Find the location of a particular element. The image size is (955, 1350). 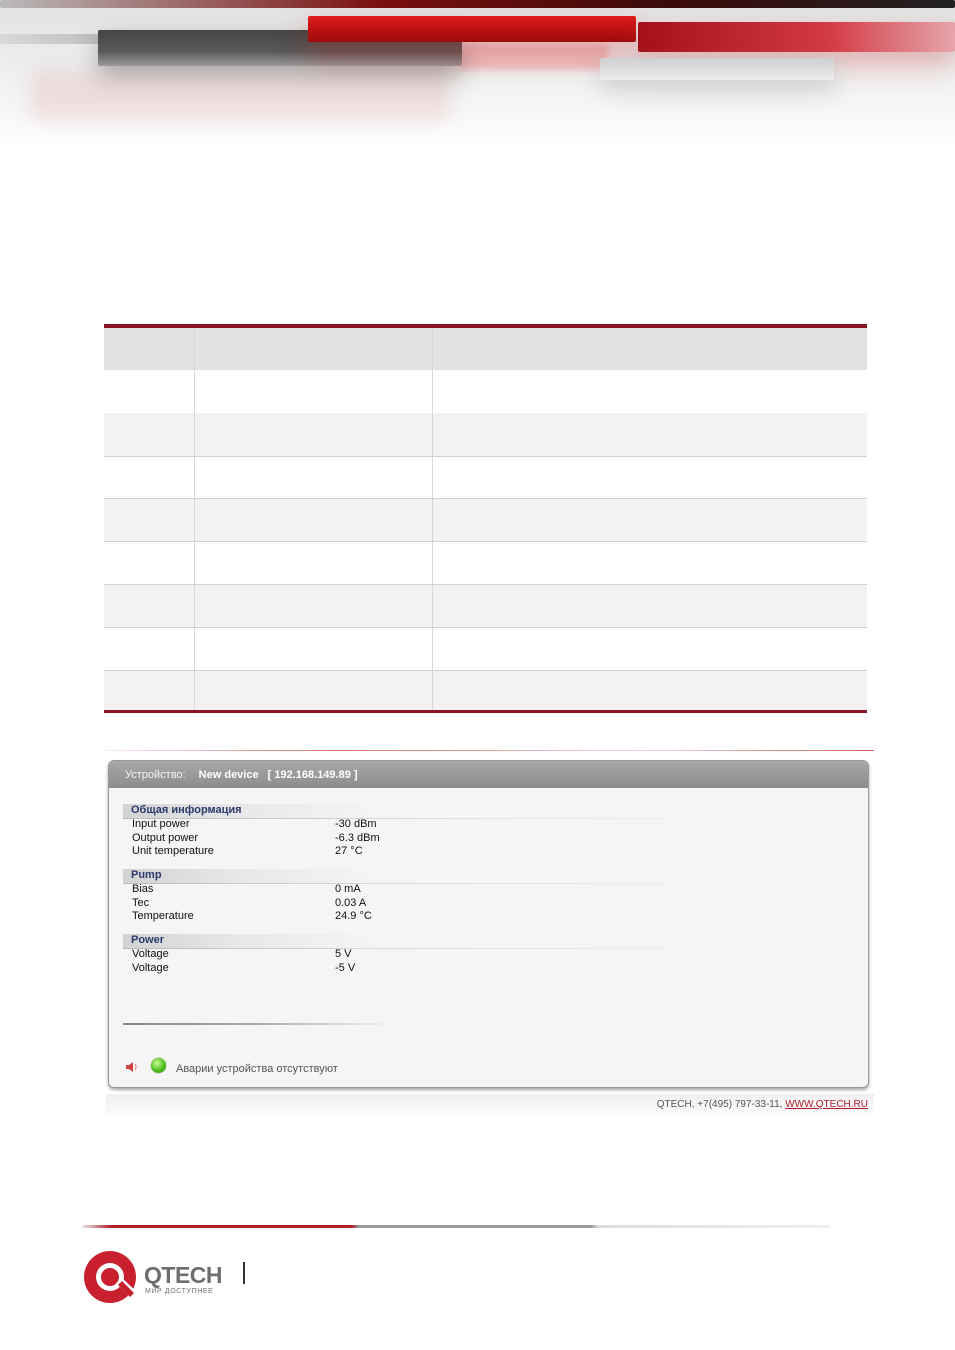

section-title: Общая информация is located at coordinates (443, 811).